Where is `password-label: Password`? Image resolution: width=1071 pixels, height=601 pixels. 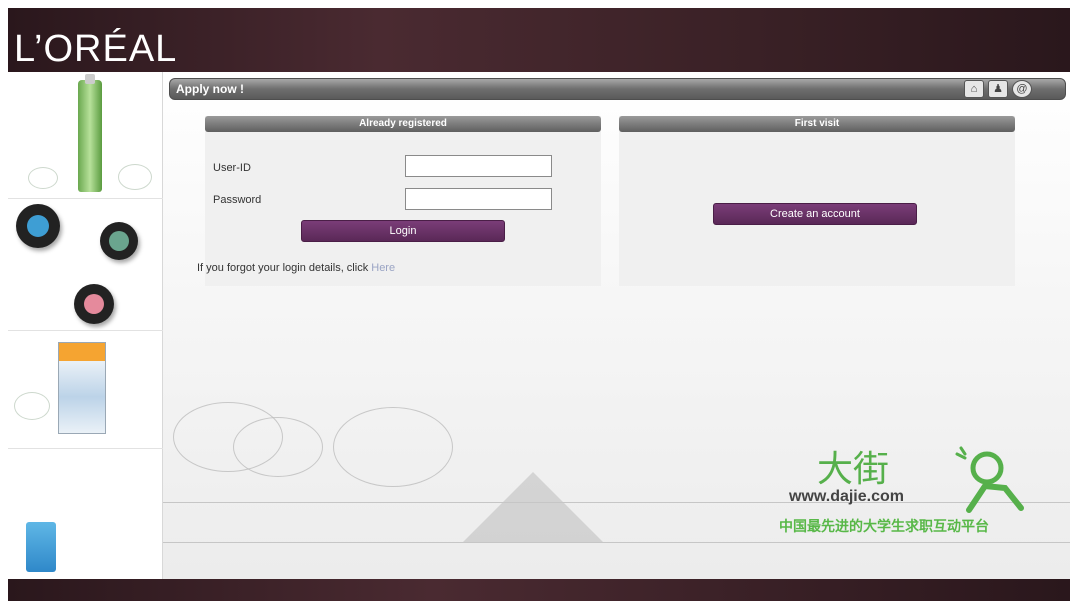
password-label: Password is located at coordinates (237, 200).